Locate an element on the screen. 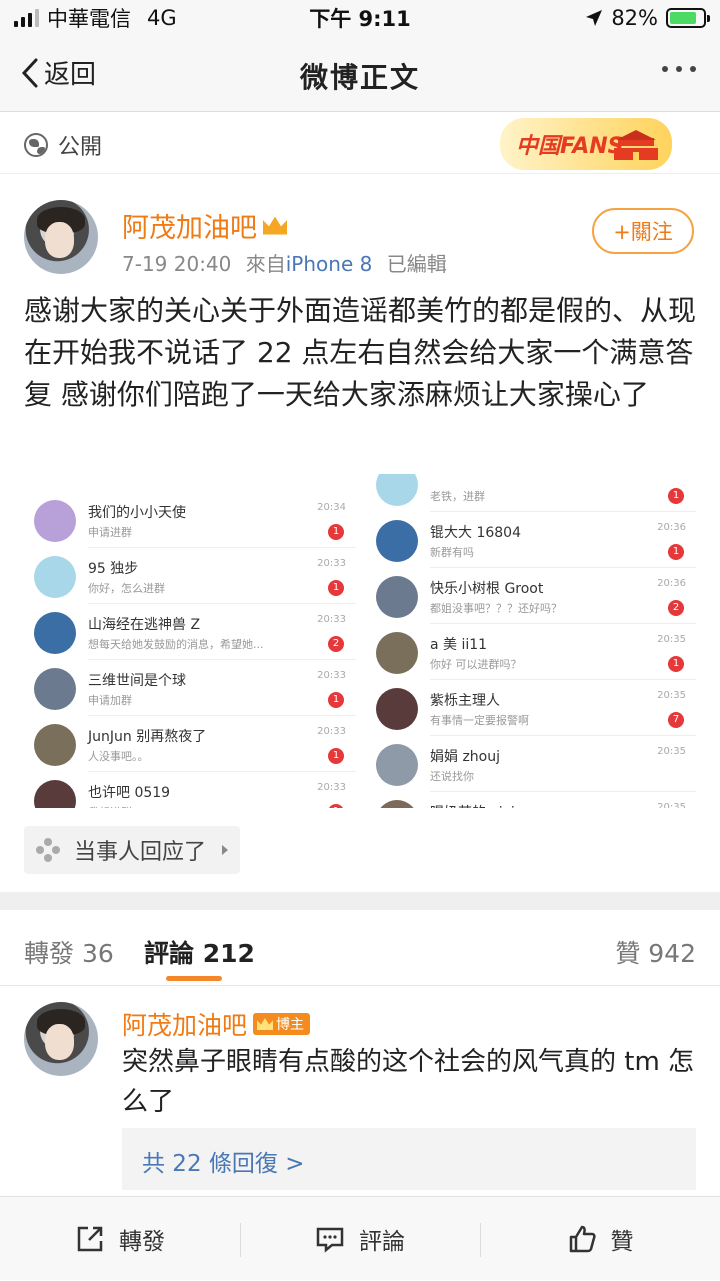 Image resolution: width=720 pixels, height=1281 pixels. chat-message: 申请加群 is located at coordinates (110, 700).